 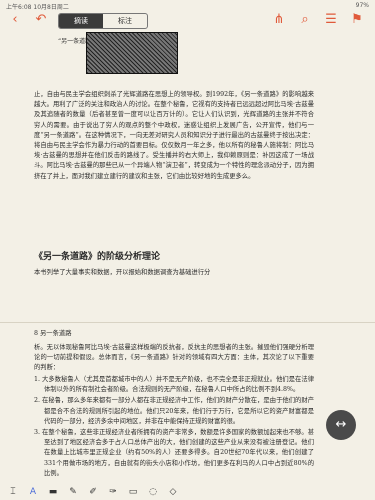 I want to click on search-icon: ⌕, so click(x=305, y=20).